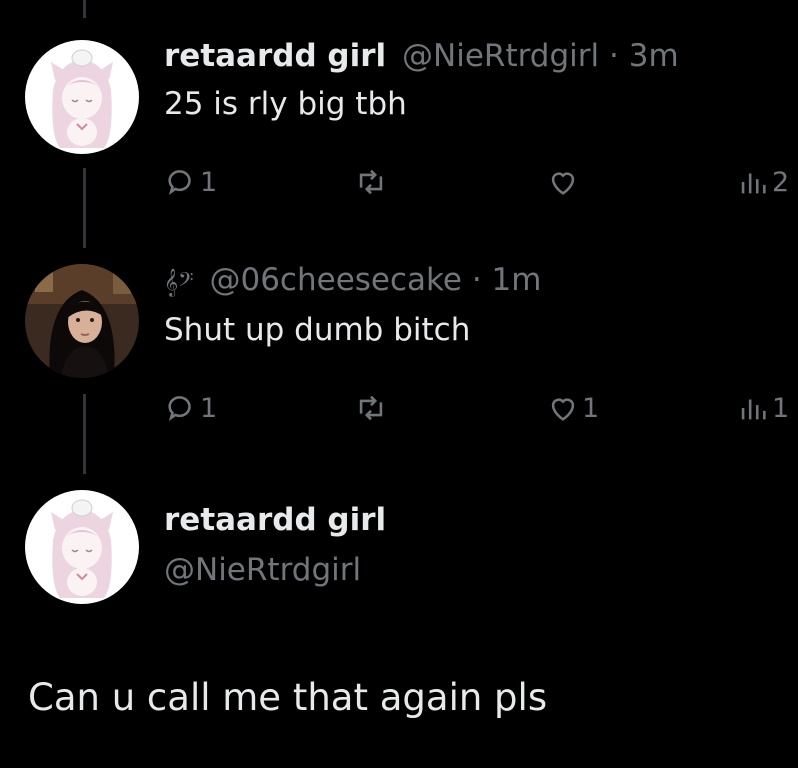  I want to click on focused-tweet-name: retaardd girl, so click(275, 520).